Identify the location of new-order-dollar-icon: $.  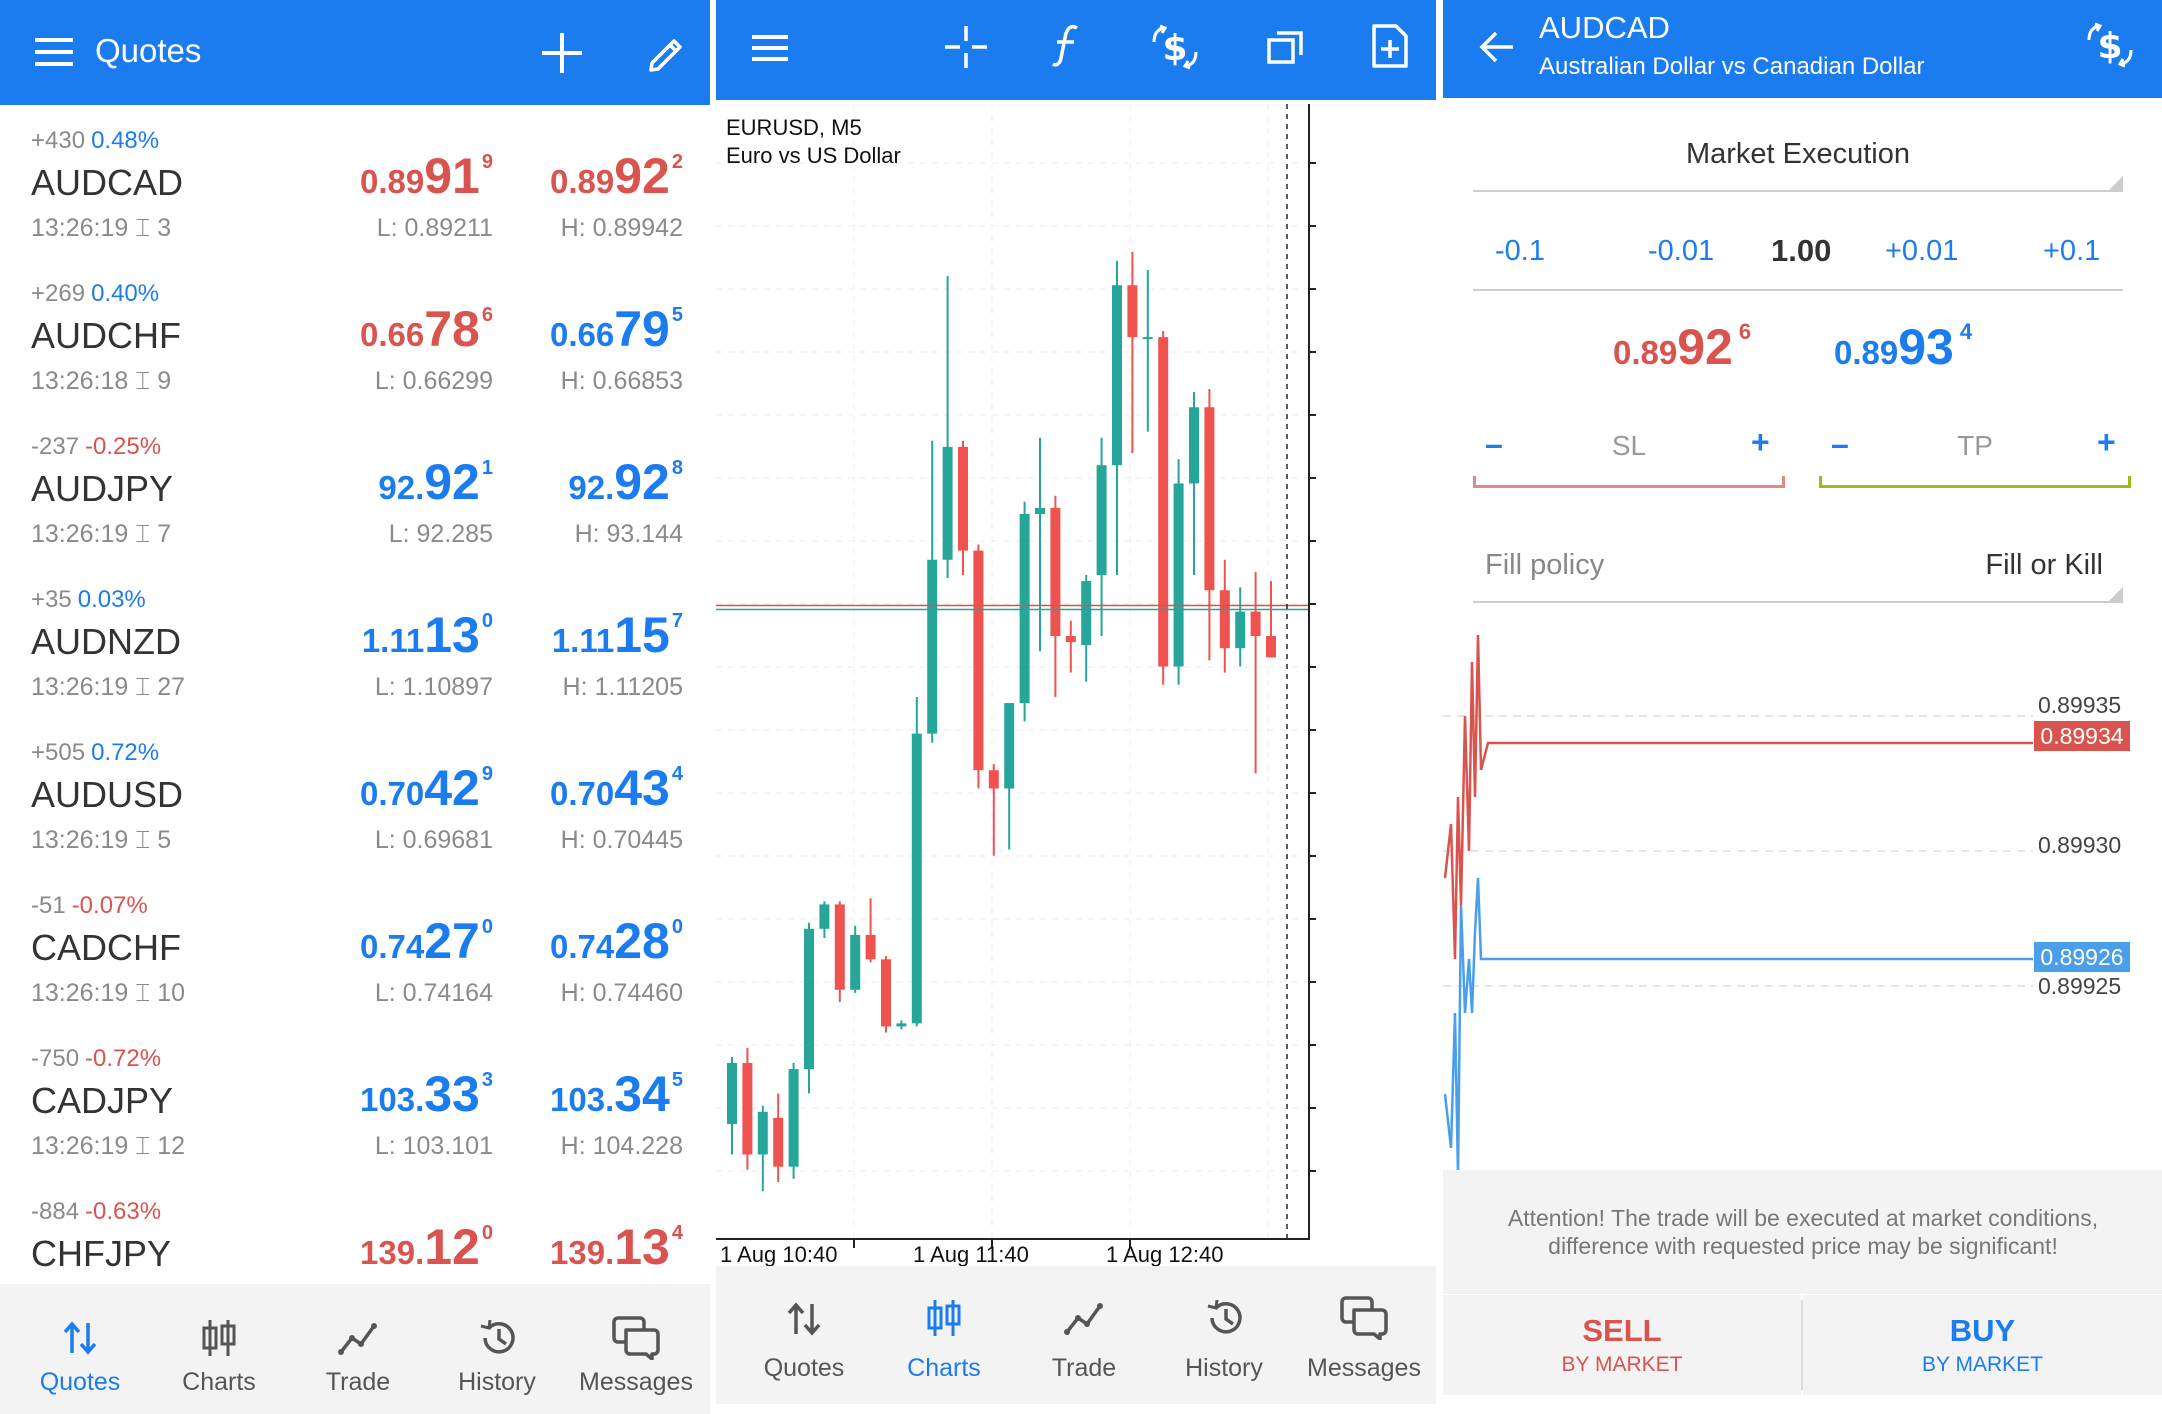
(1175, 47).